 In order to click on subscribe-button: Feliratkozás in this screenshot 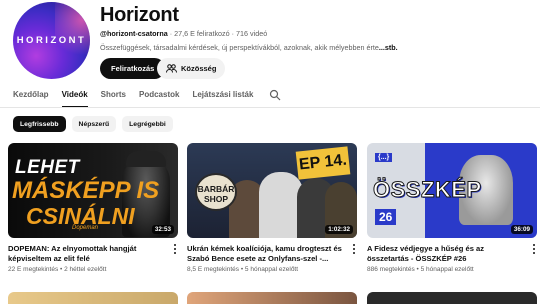, I will do `click(133, 68)`.